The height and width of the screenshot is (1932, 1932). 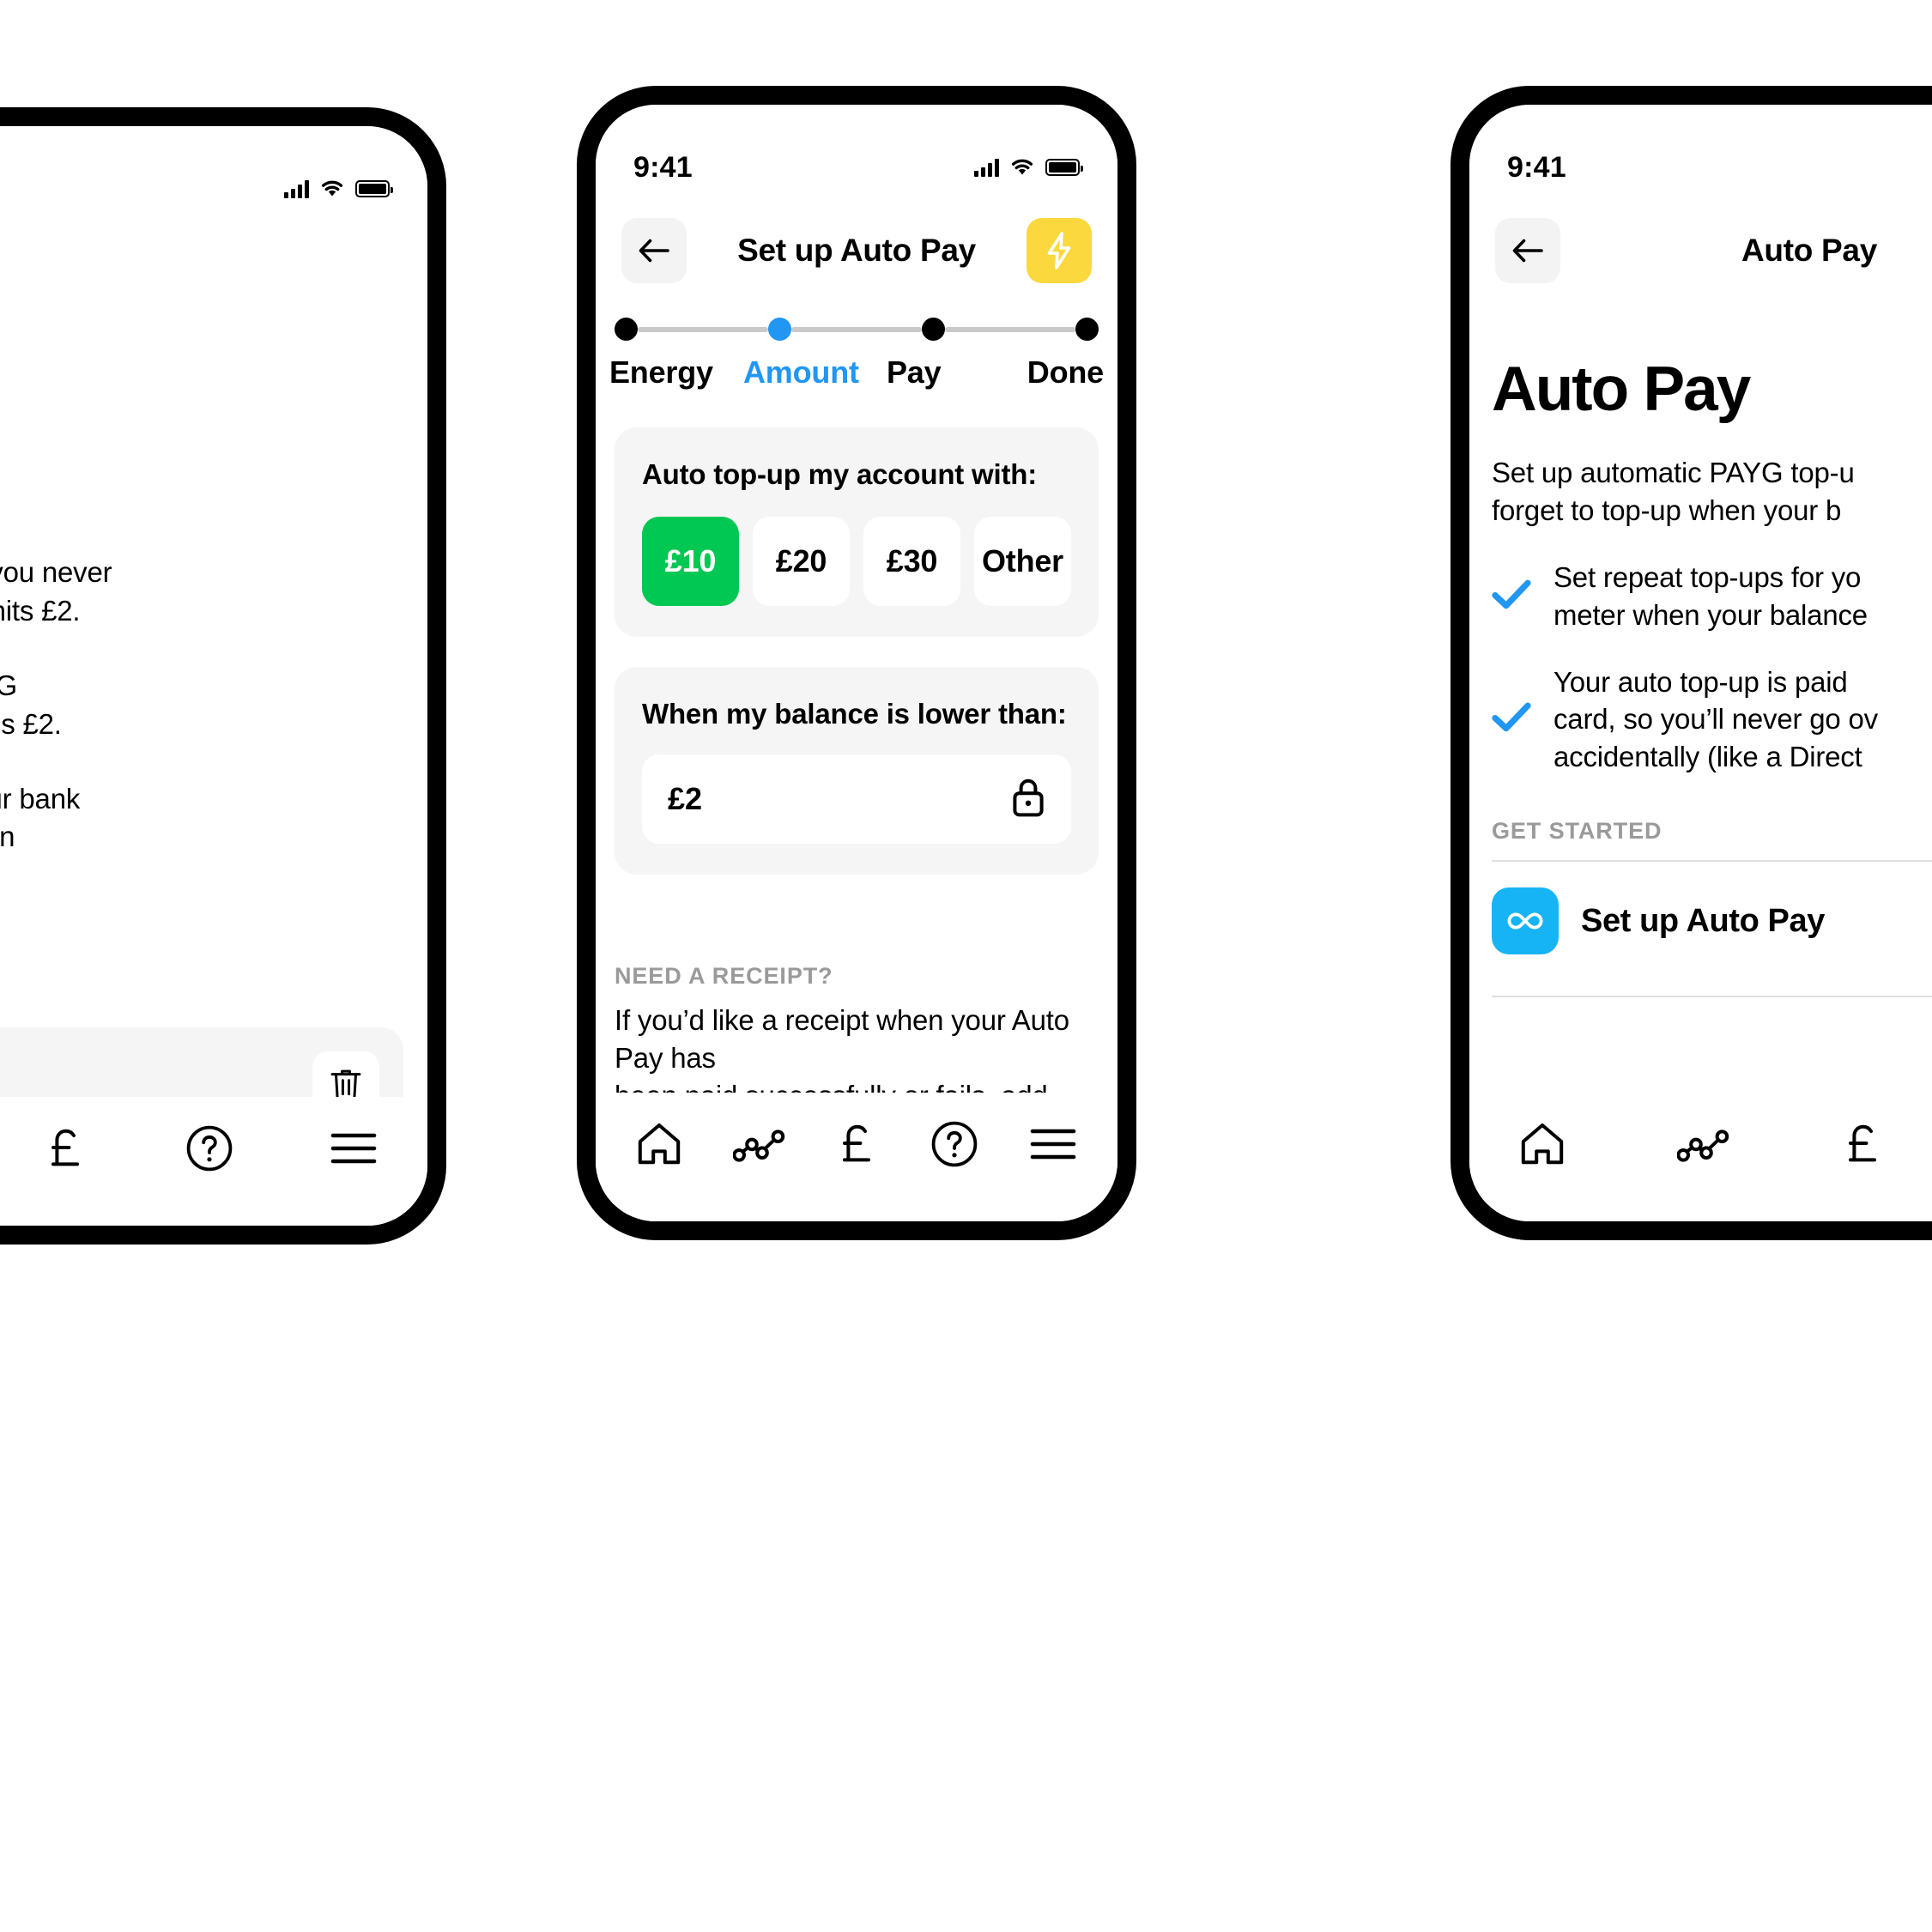 What do you see at coordinates (1577, 831) in the screenshot?
I see `get-started-eyebrow: GET STARTED` at bounding box center [1577, 831].